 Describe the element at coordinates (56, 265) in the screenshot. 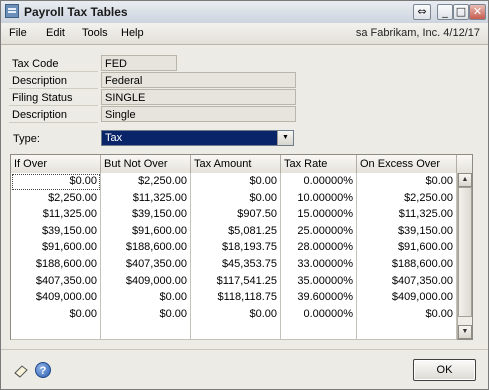

I see `cell-if-over: $188,600.00` at that location.